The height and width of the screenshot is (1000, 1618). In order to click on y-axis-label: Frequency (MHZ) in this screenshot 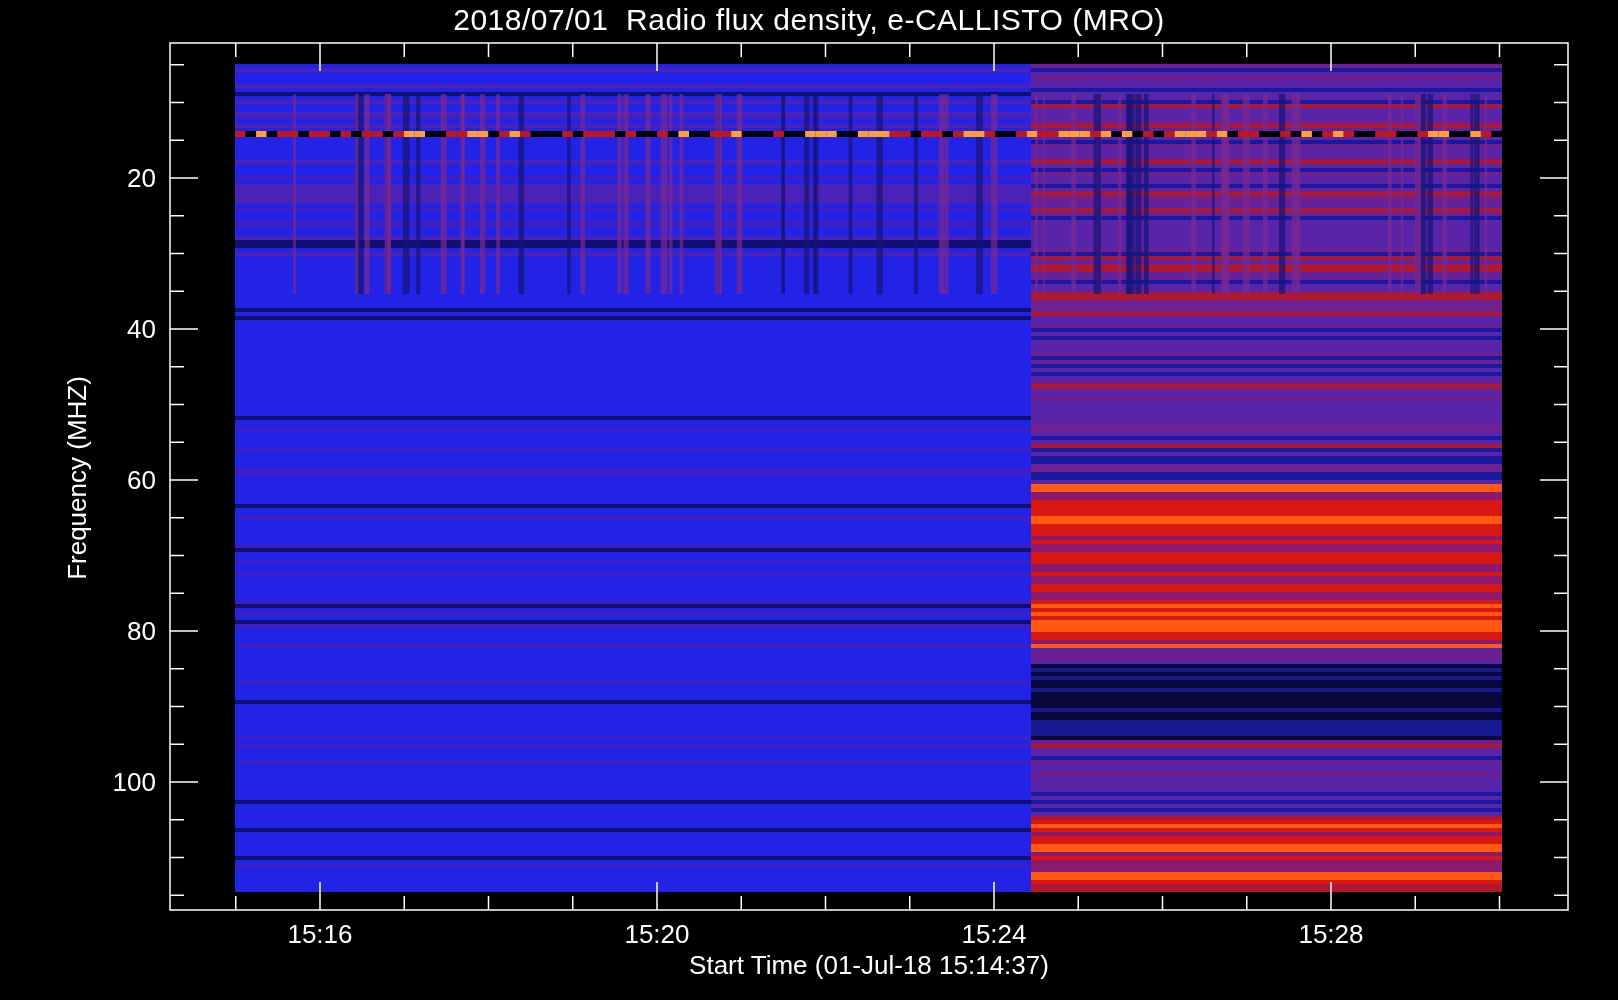, I will do `click(77, 478)`.